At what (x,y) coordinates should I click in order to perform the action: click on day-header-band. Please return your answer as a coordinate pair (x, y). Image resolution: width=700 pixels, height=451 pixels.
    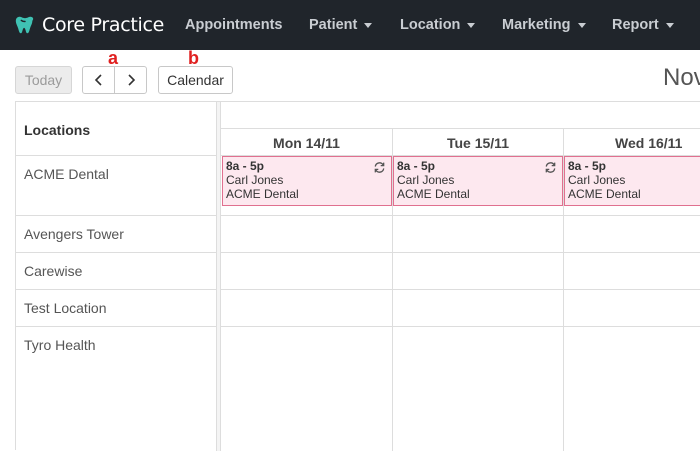
    Looking at the image, I should click on (460, 115).